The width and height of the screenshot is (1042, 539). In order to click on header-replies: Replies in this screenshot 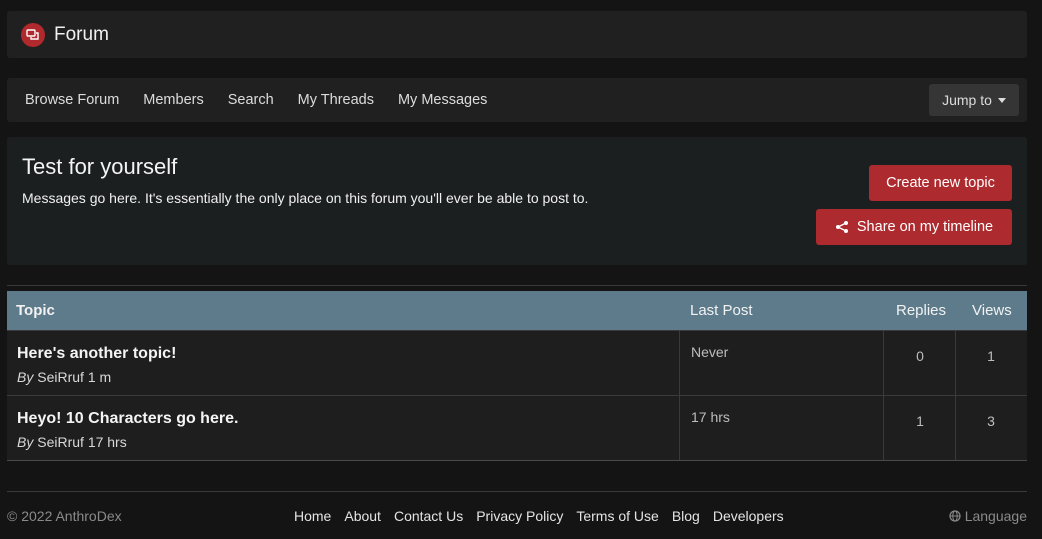, I will do `click(921, 310)`.